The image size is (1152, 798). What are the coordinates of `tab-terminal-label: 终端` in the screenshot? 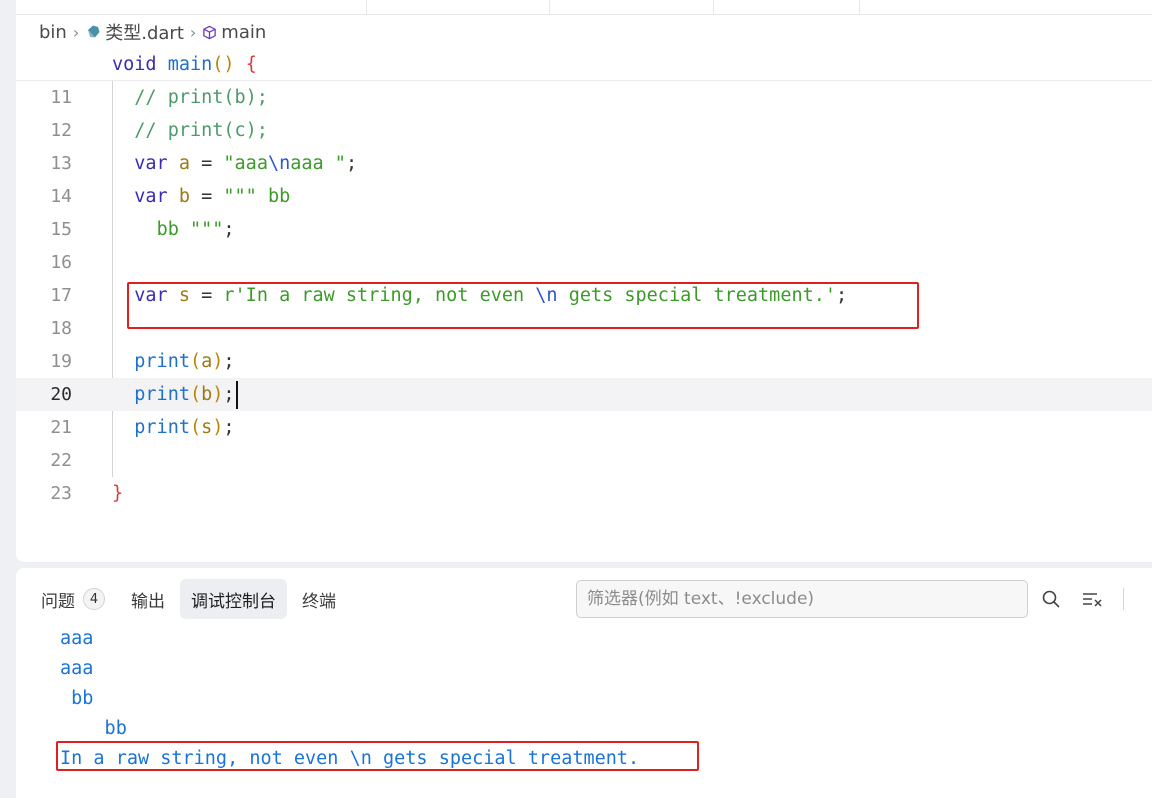 It's located at (319, 601).